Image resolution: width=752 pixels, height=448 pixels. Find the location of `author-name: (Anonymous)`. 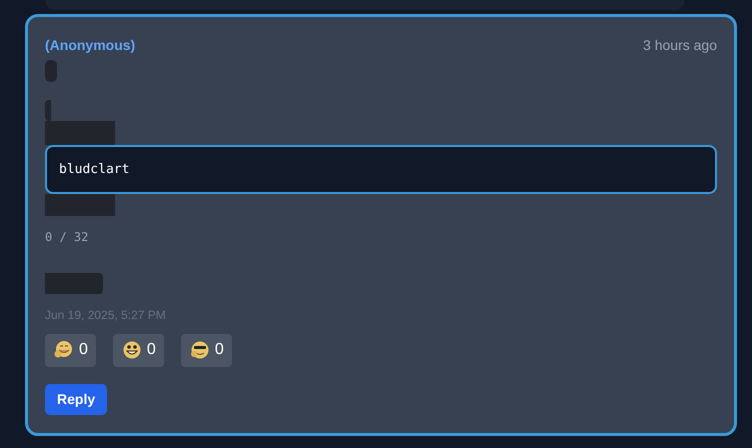

author-name: (Anonymous) is located at coordinates (90, 45).